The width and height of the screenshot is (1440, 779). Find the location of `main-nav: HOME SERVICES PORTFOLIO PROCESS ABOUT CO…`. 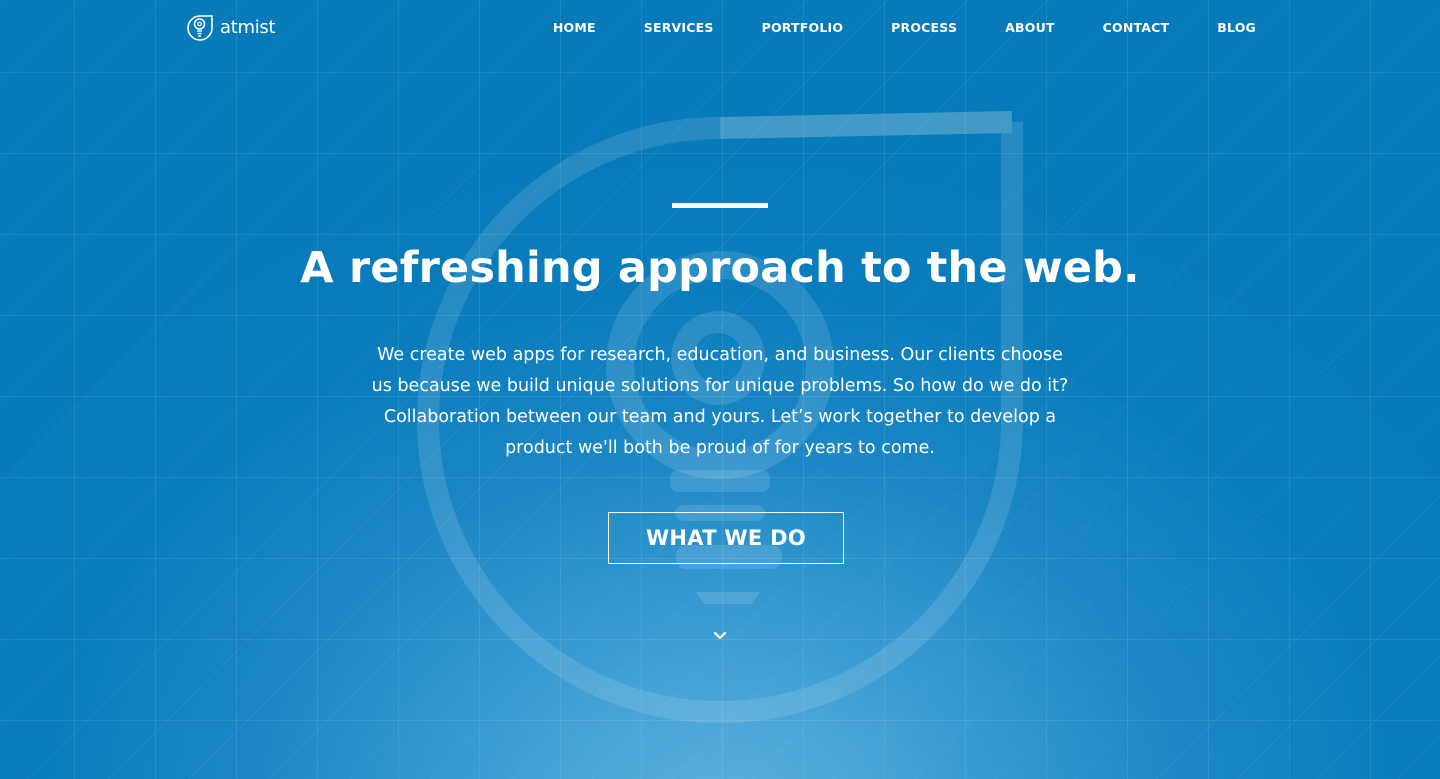

main-nav: HOME SERVICES PORTFOLIO PROCESS ABOUT CO… is located at coordinates (880, 28).